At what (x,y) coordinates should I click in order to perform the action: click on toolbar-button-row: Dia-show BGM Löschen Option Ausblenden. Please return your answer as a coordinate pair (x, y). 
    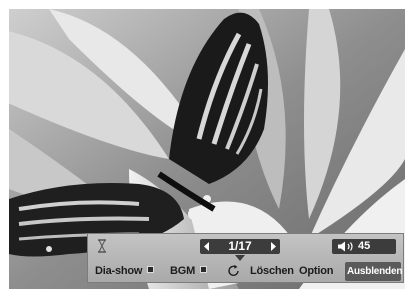
    Looking at the image, I should click on (245, 271).